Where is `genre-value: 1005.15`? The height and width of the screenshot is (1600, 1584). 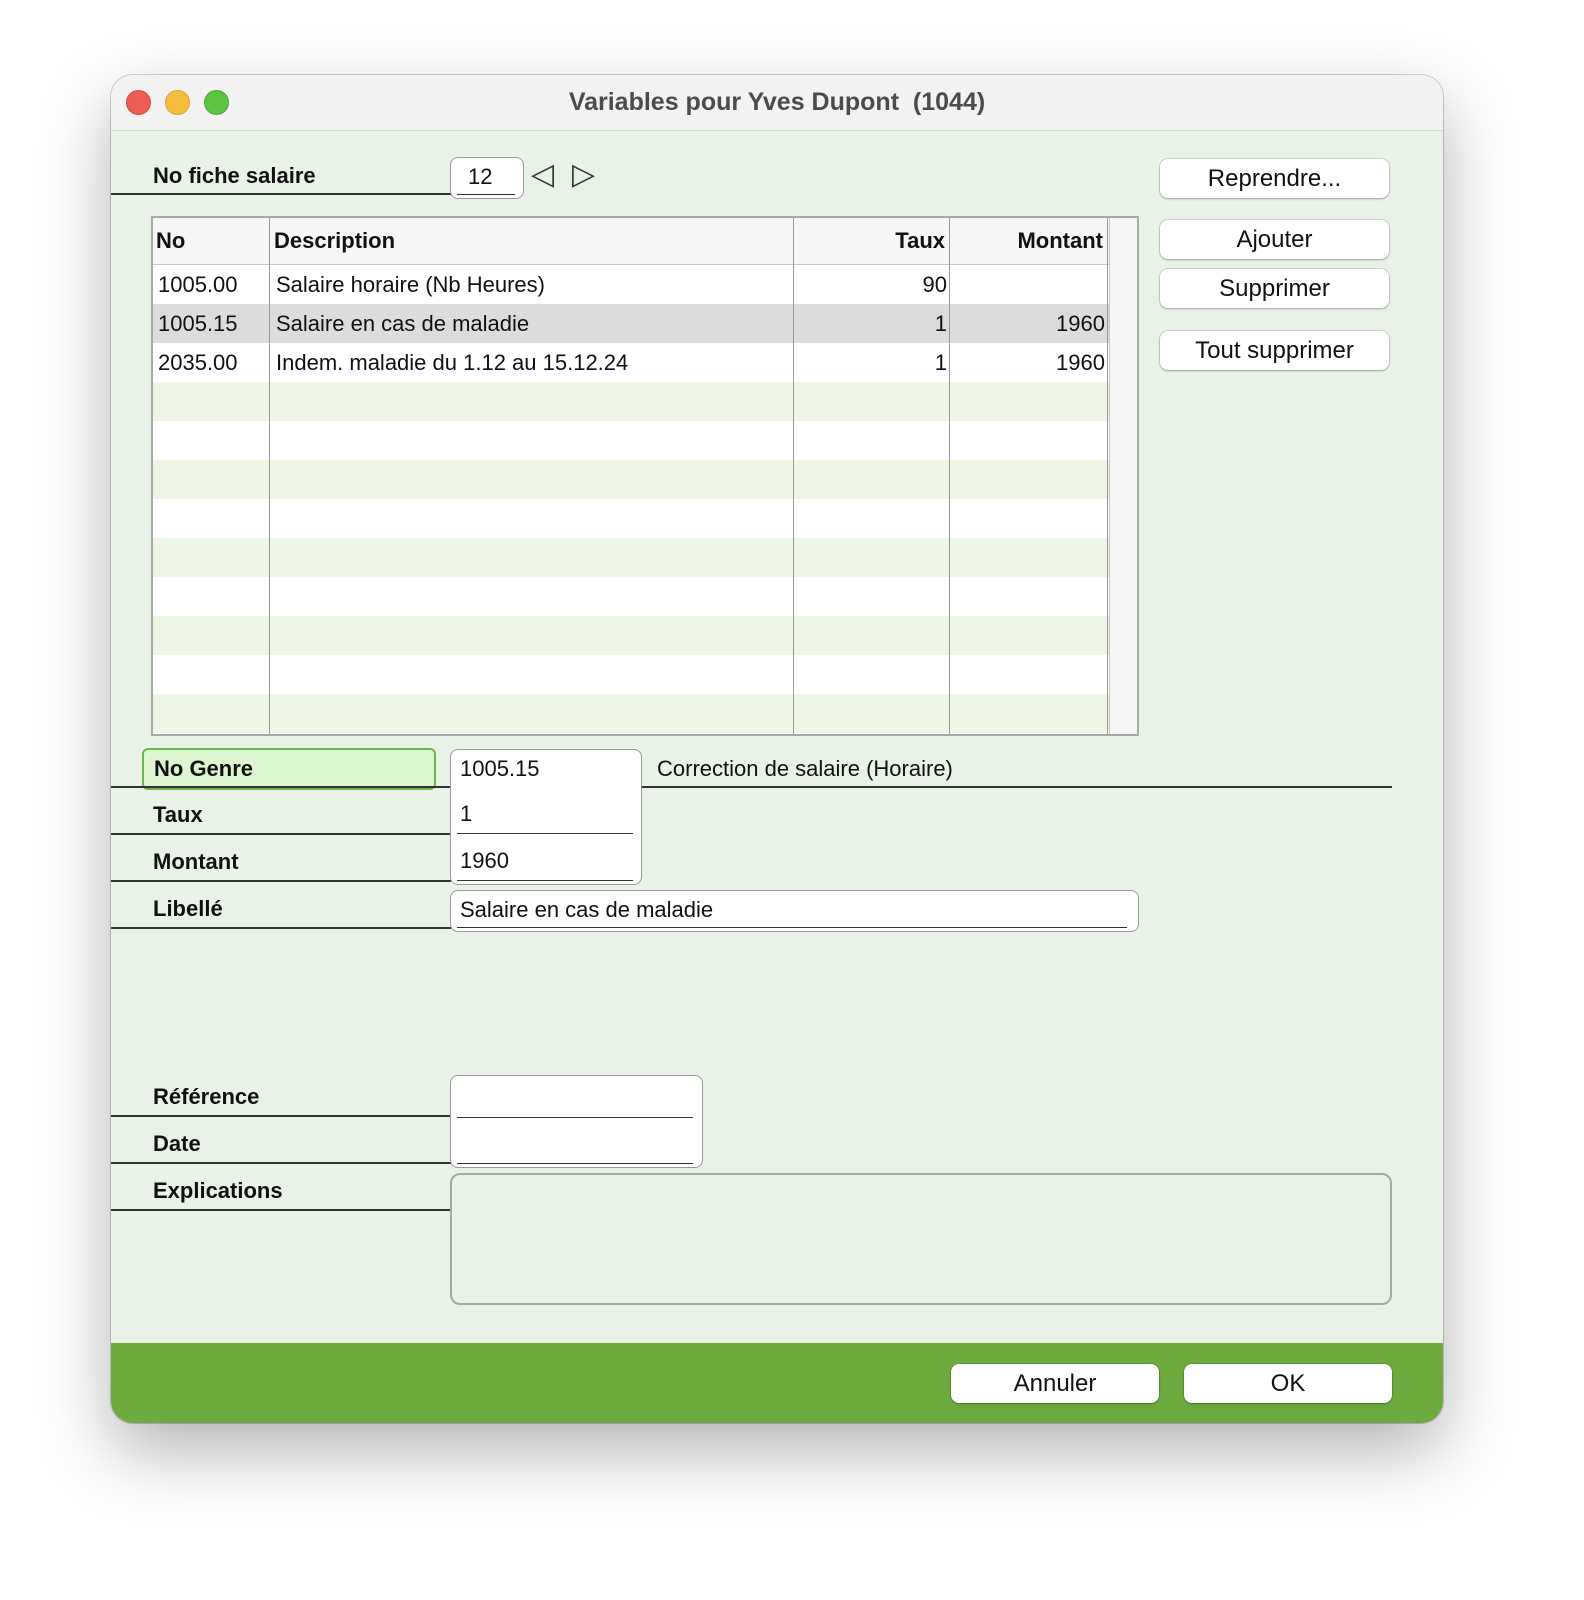 genre-value: 1005.15 is located at coordinates (500, 768).